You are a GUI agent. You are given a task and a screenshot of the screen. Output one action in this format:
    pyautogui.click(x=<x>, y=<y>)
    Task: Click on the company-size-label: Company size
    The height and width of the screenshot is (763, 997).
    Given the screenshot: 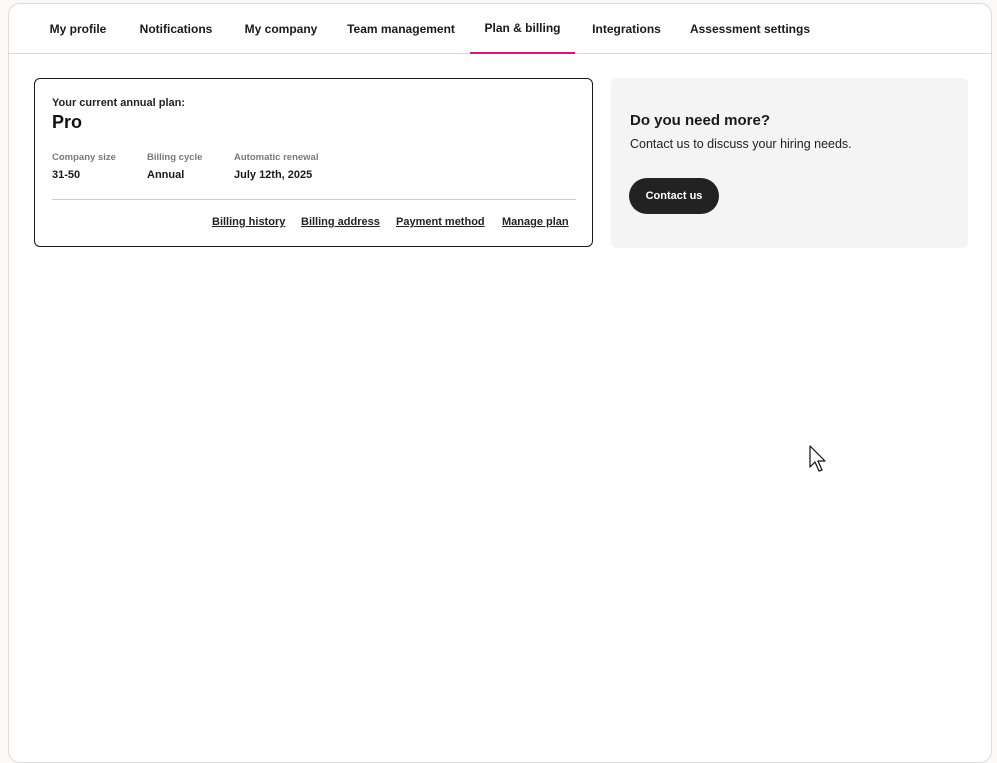 What is the action you would take?
    pyautogui.click(x=84, y=157)
    